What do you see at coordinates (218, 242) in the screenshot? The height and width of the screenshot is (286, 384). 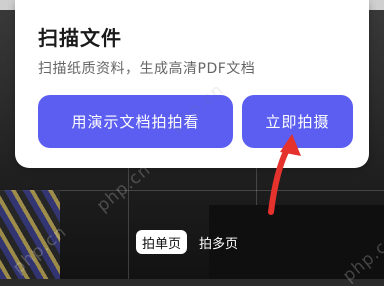 I see `mode-multi-page: 拍多页` at bounding box center [218, 242].